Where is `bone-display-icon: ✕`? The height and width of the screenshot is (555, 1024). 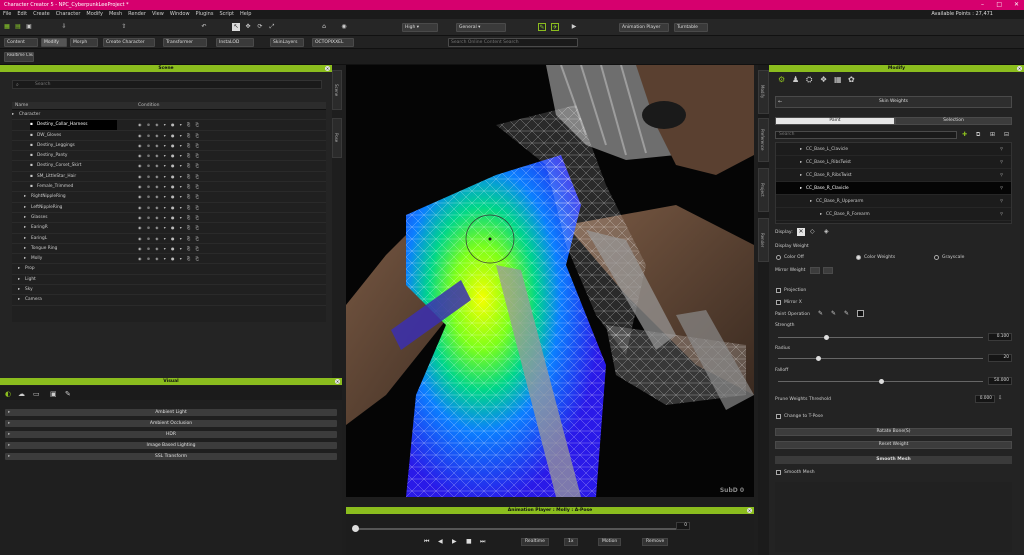 bone-display-icon: ✕ is located at coordinates (801, 232).